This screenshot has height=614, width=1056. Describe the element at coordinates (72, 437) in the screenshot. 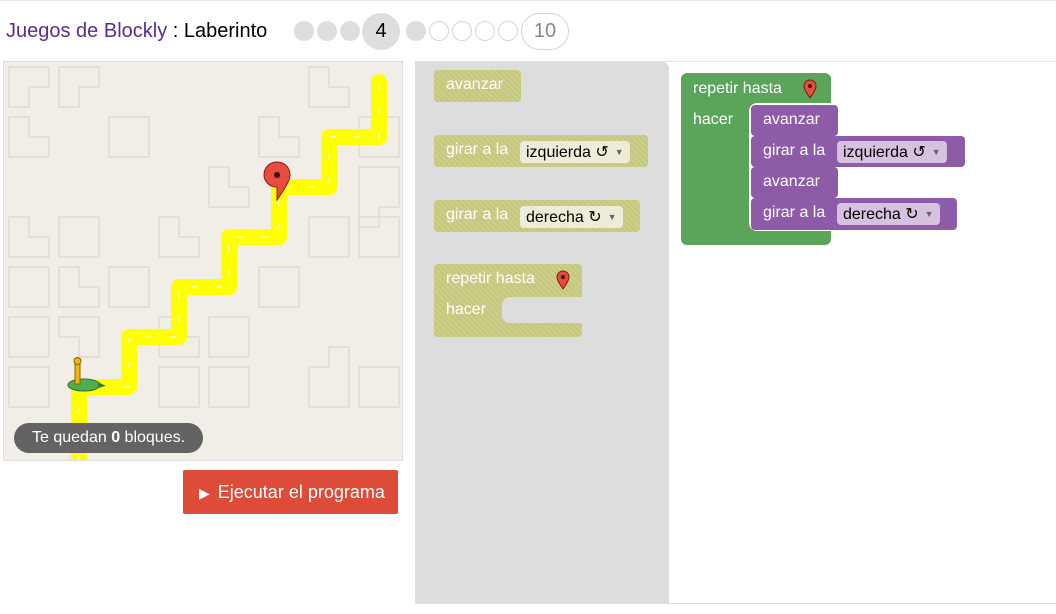

I see `capacity-prefix: Te quedan` at that location.